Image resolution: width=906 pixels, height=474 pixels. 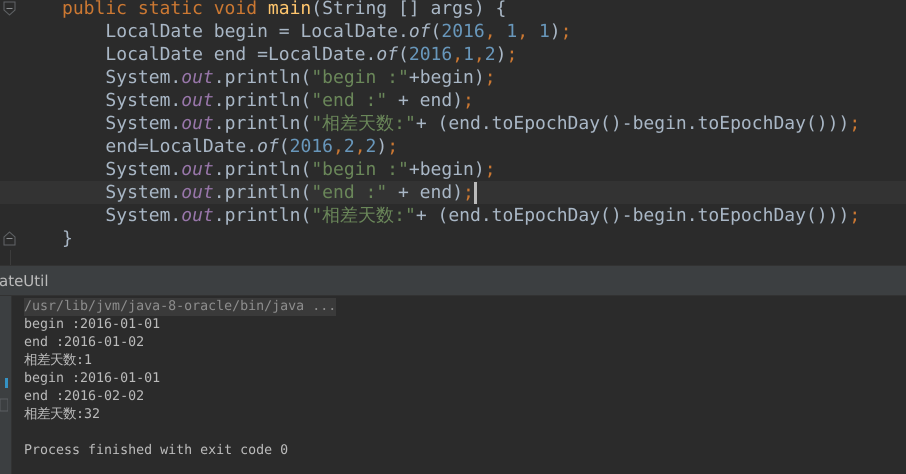 I want to click on code-line: end=LocalDate.of(2016,2,2);, so click(x=251, y=146).